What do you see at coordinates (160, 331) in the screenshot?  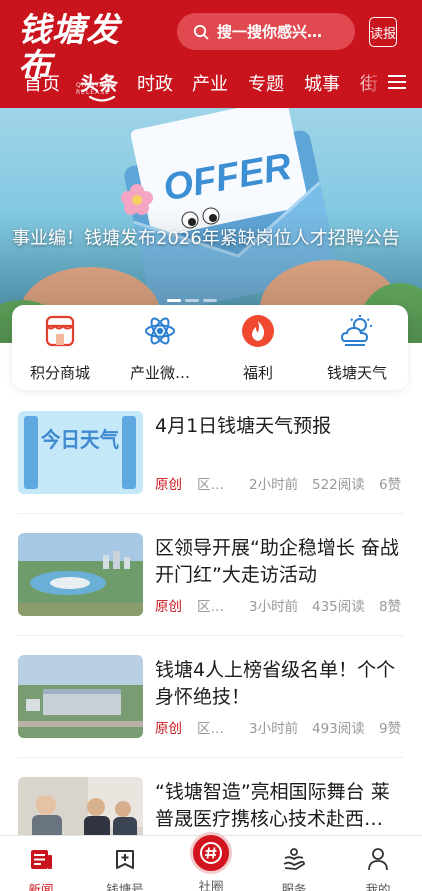 I see `atom-icon` at bounding box center [160, 331].